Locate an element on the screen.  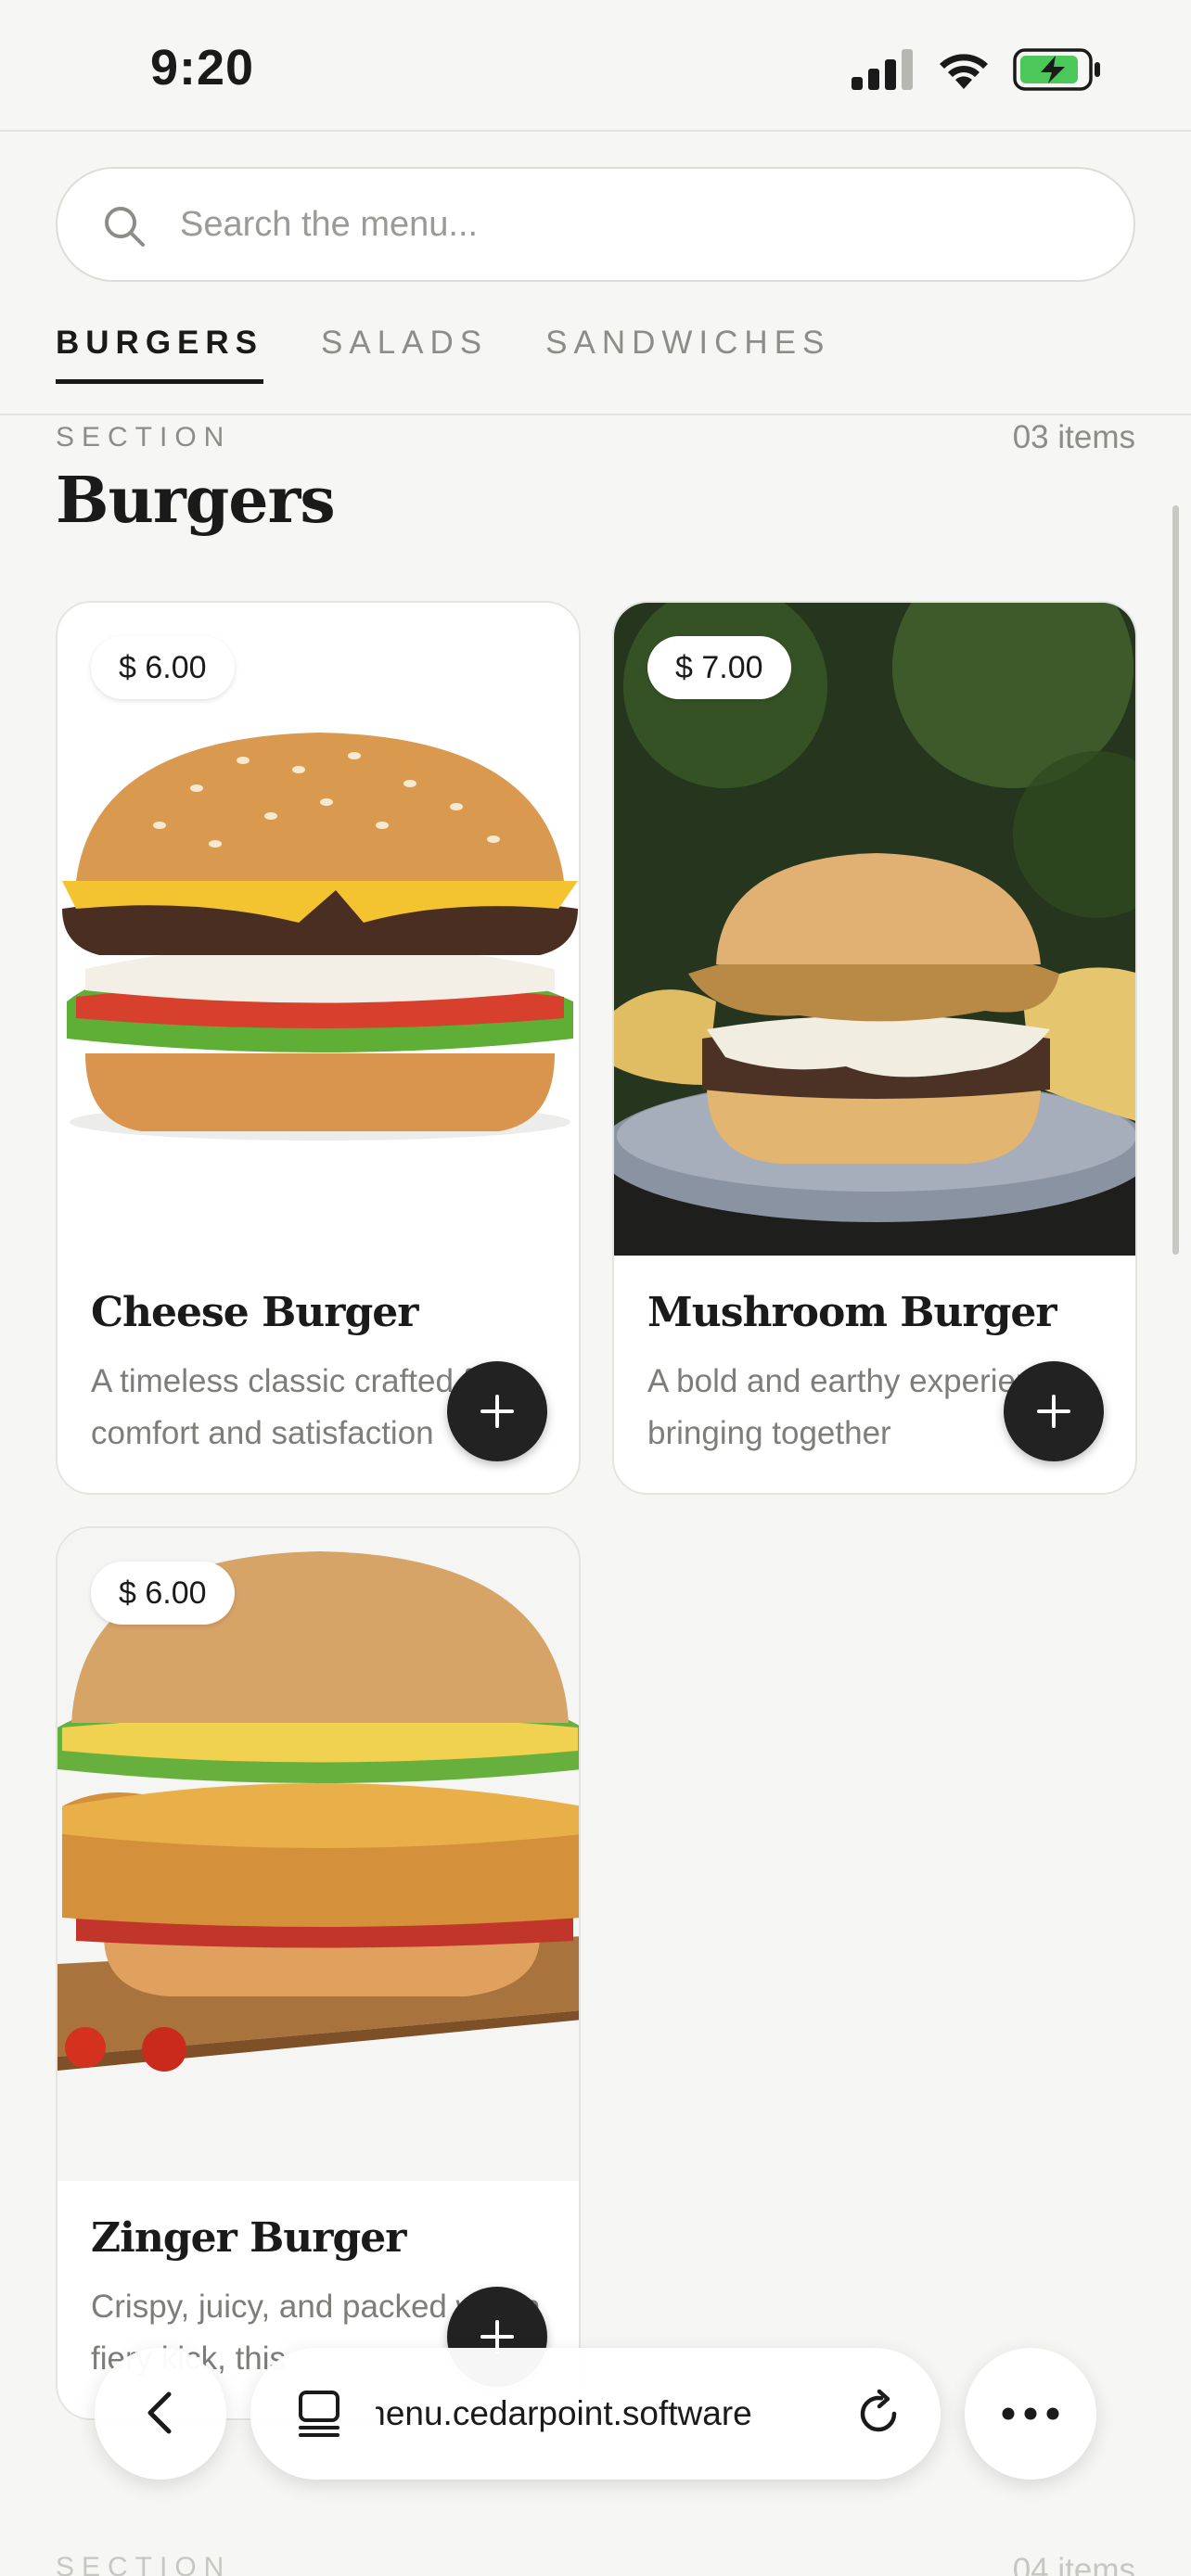
next-section-label: SECTION is located at coordinates (144, 2564).